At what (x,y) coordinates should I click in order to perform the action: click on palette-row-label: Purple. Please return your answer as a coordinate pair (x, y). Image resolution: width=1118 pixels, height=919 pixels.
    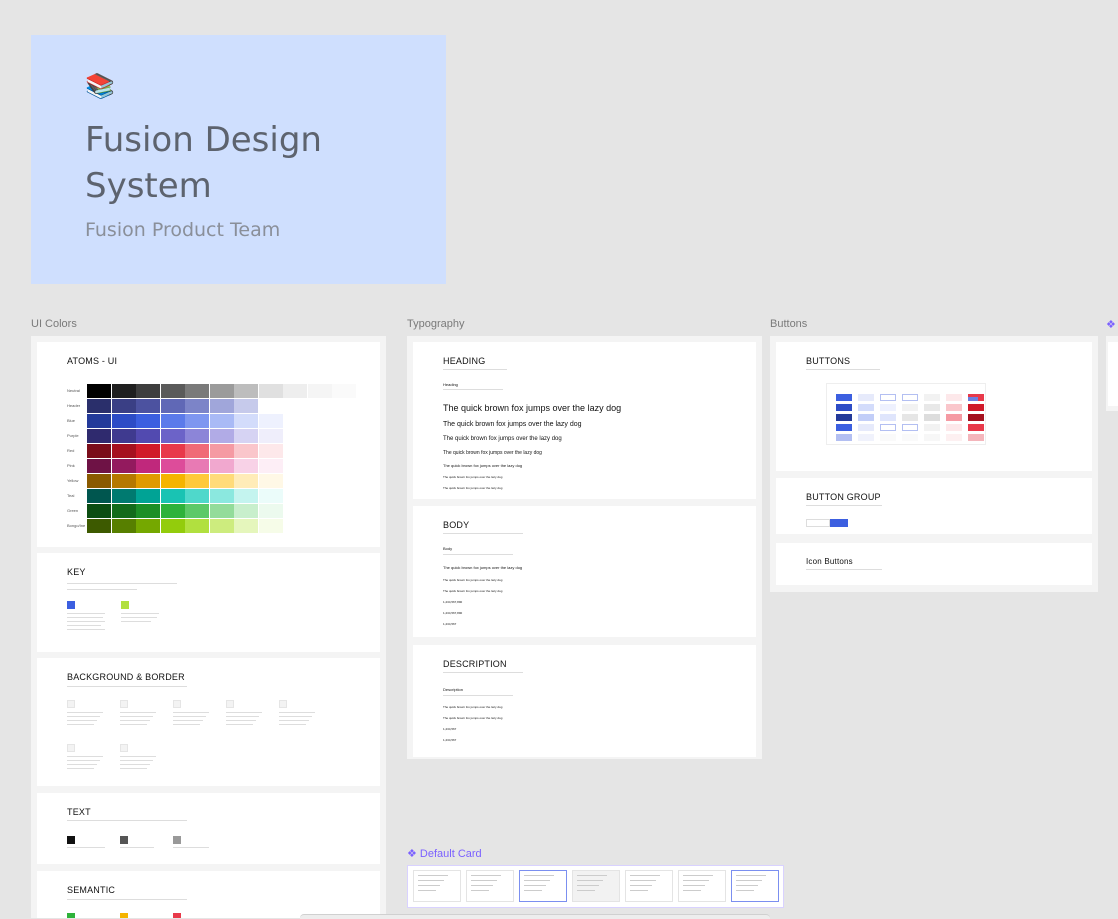
    Looking at the image, I should click on (73, 435).